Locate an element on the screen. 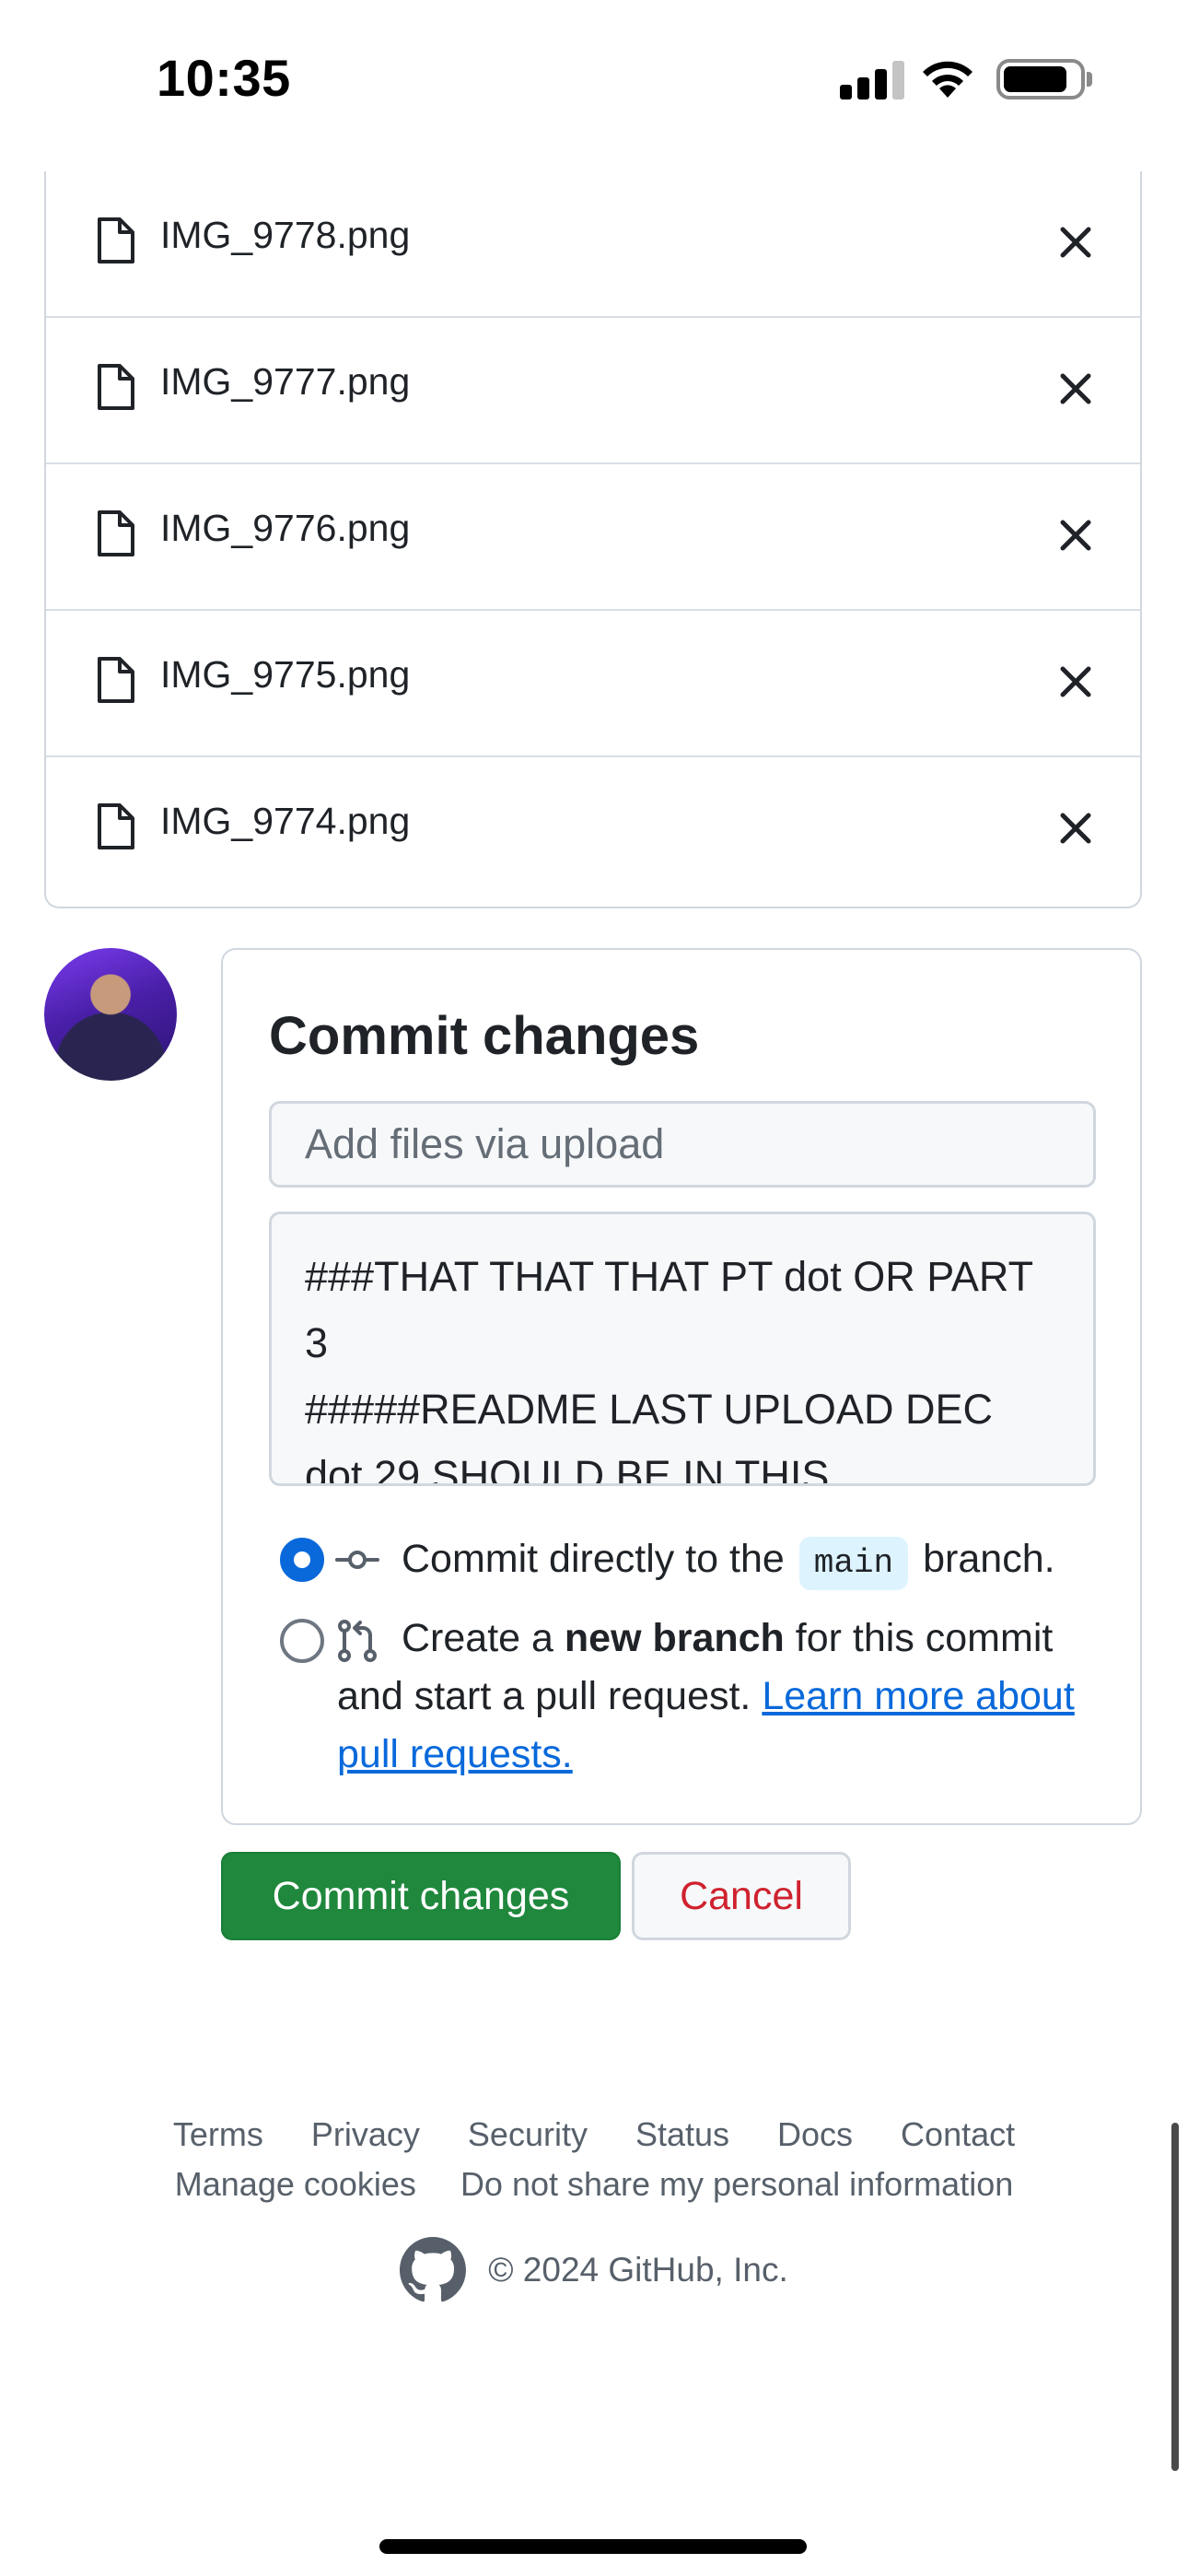 This screenshot has height=2576, width=1188. file-row: IMG_9776.png is located at coordinates (593, 537).